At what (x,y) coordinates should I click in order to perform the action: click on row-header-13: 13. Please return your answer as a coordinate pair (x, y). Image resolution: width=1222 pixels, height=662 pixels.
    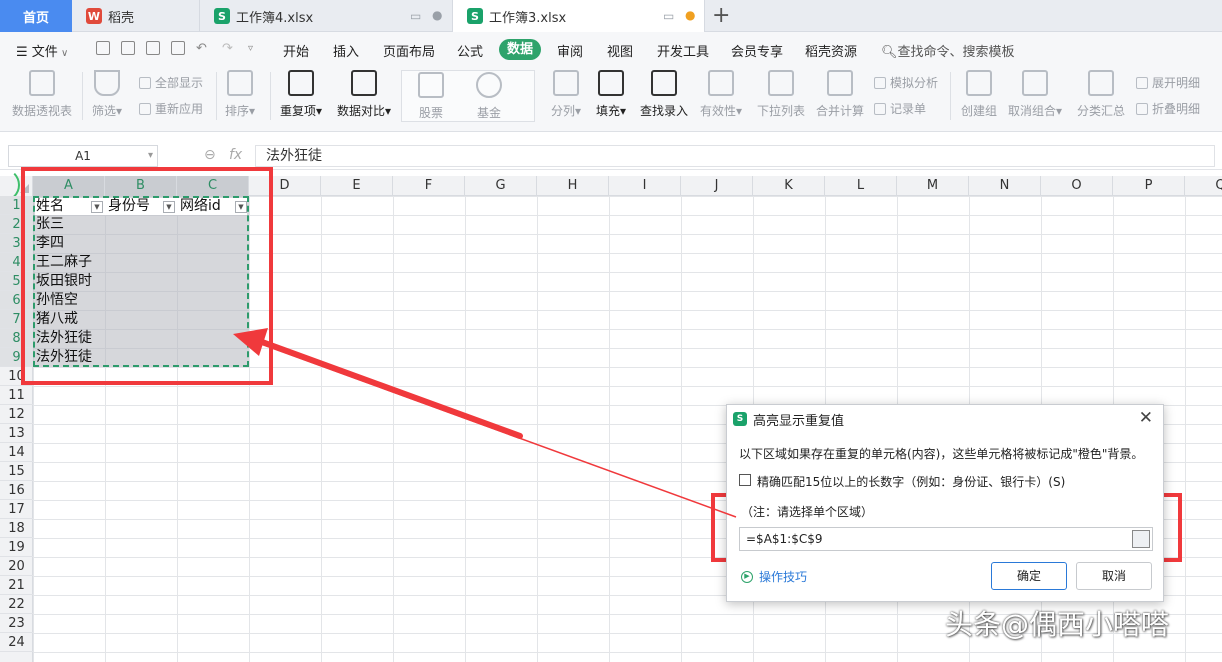
    Looking at the image, I should click on (16, 433).